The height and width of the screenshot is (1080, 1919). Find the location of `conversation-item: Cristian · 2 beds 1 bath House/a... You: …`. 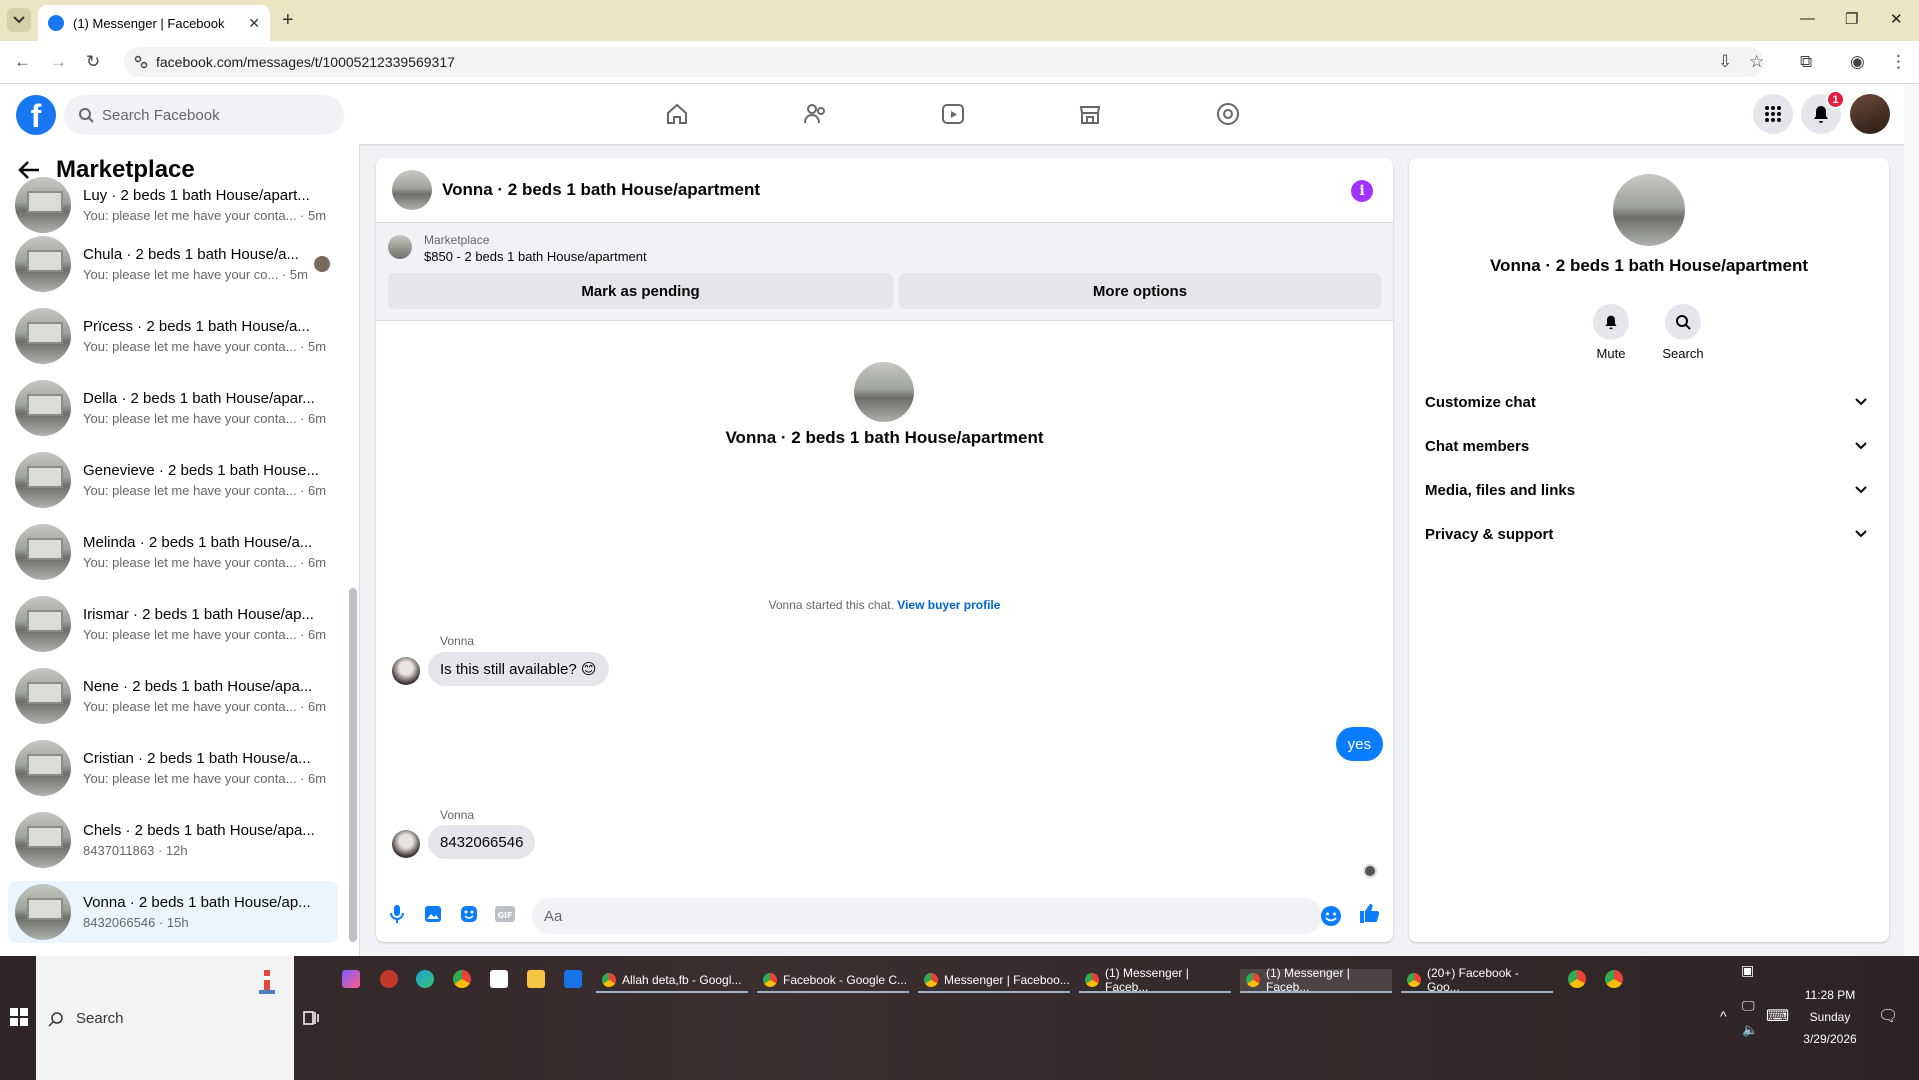

conversation-item: Cristian · 2 beds 1 bath House/a... You: … is located at coordinates (173, 768).